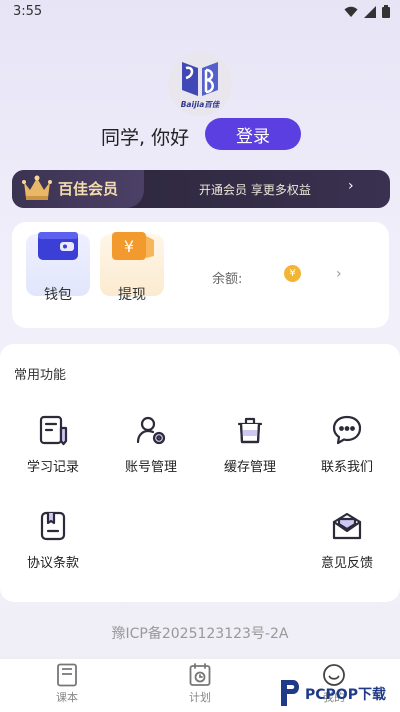  What do you see at coordinates (339, 274) in the screenshot?
I see `balance-chevron-icon: ›` at bounding box center [339, 274].